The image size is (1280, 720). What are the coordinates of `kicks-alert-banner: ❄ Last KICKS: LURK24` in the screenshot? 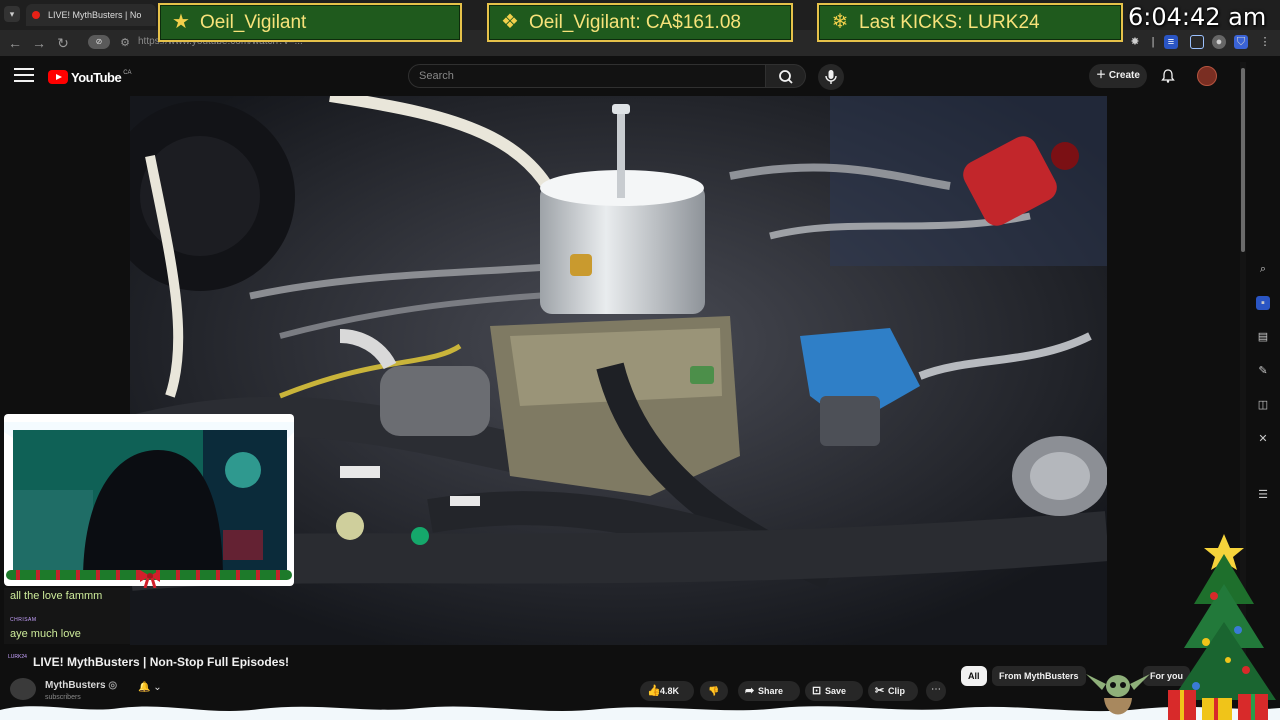 It's located at (970, 22).